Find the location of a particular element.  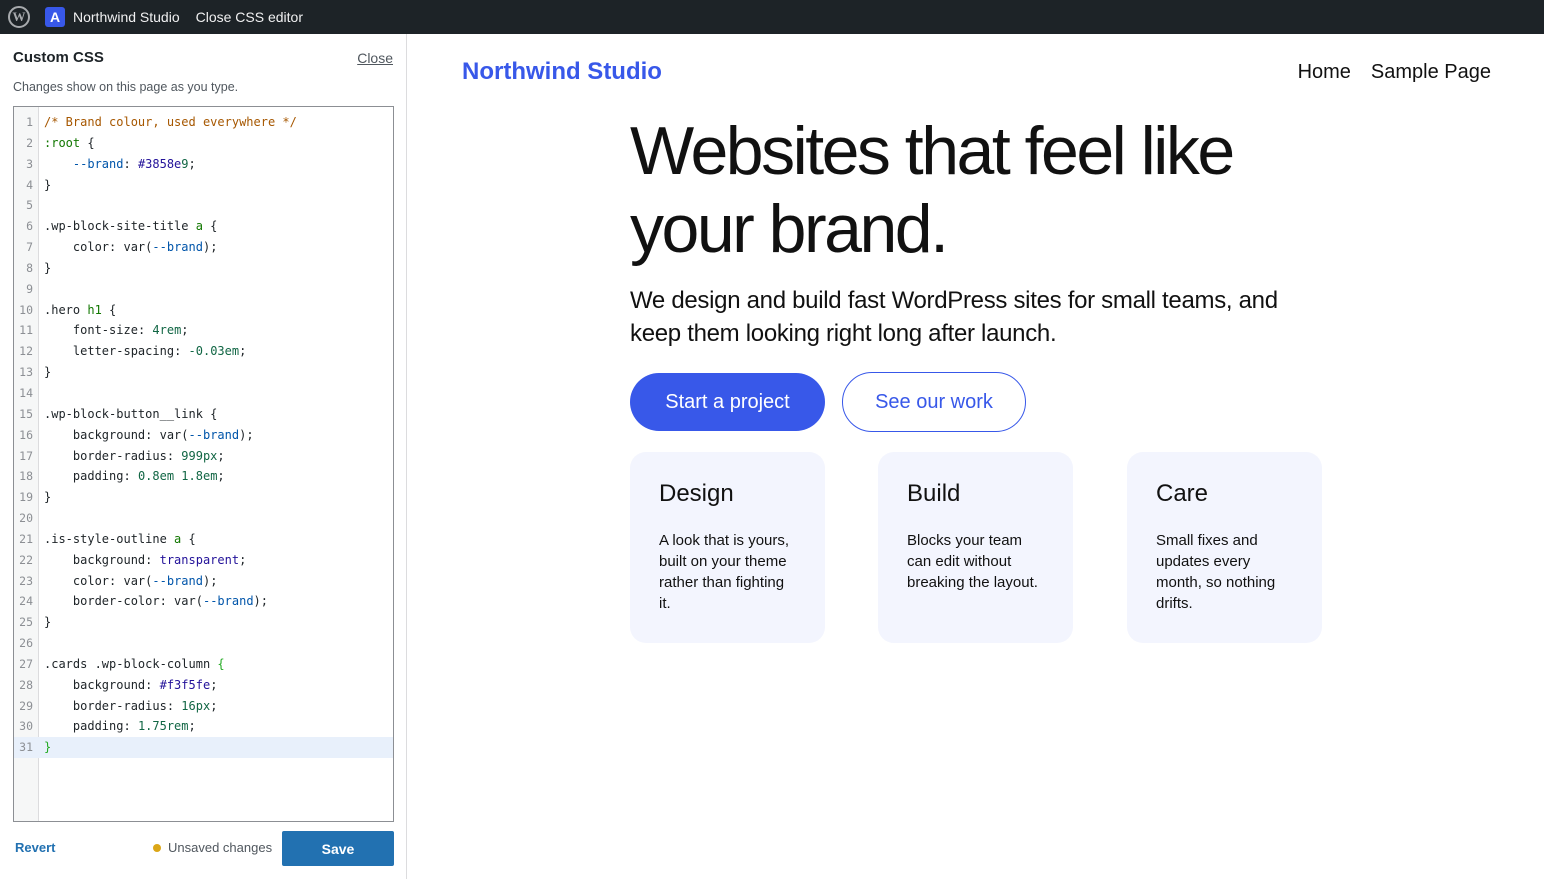

code-text: .wp-block-button__link { is located at coordinates (131, 413).